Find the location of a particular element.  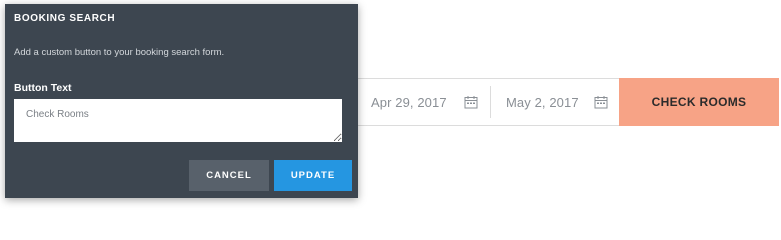

update-button: UPDATE is located at coordinates (313, 175).